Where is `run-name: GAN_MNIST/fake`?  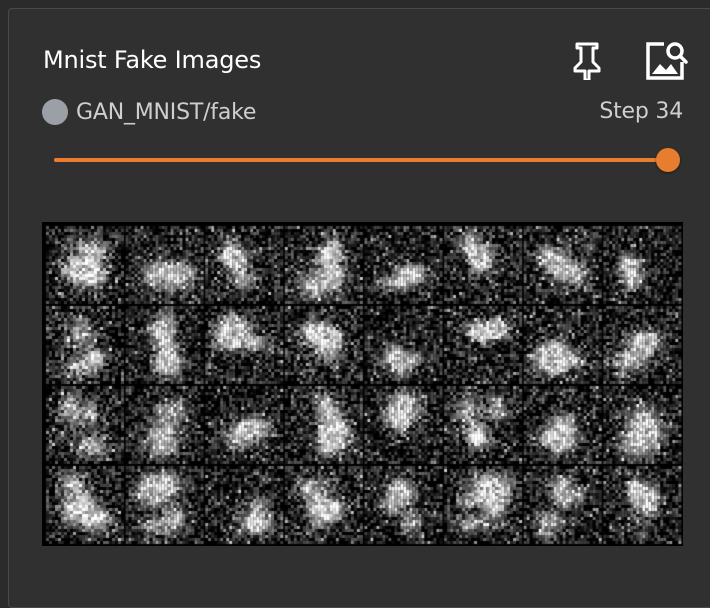
run-name: GAN_MNIST/fake is located at coordinates (166, 112).